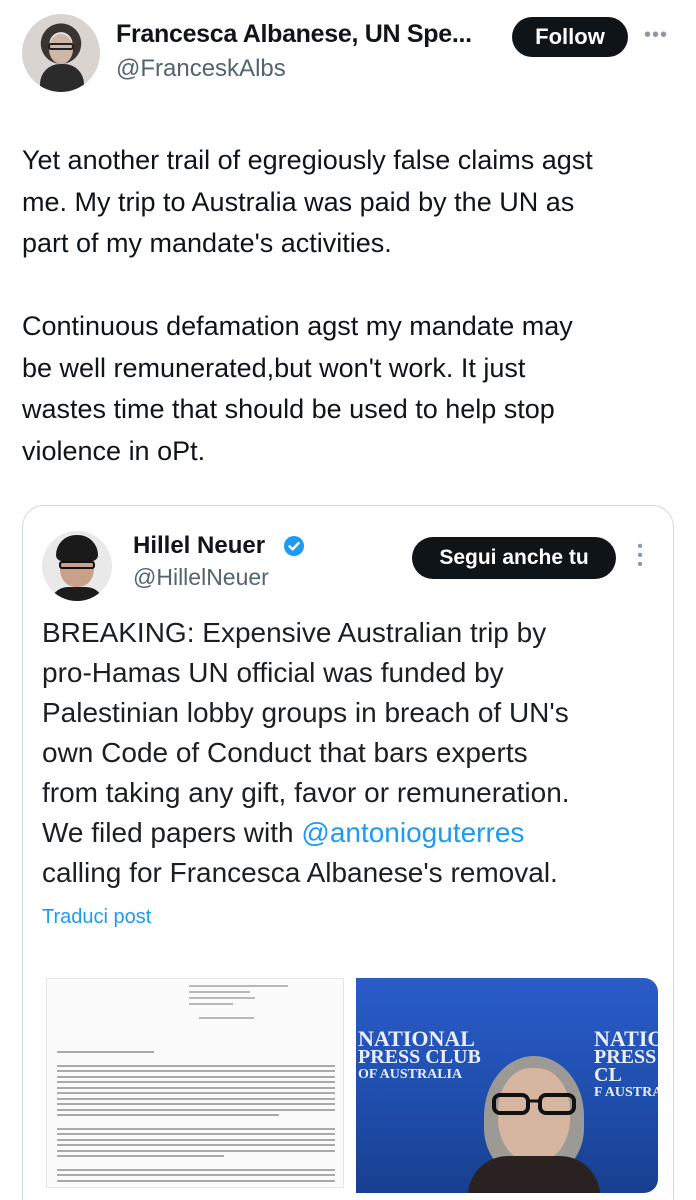 The width and height of the screenshot is (696, 1200). I want to click on press-club-sign-cropped: NATION PRESS CL F AUSTRA, so click(626, 1065).